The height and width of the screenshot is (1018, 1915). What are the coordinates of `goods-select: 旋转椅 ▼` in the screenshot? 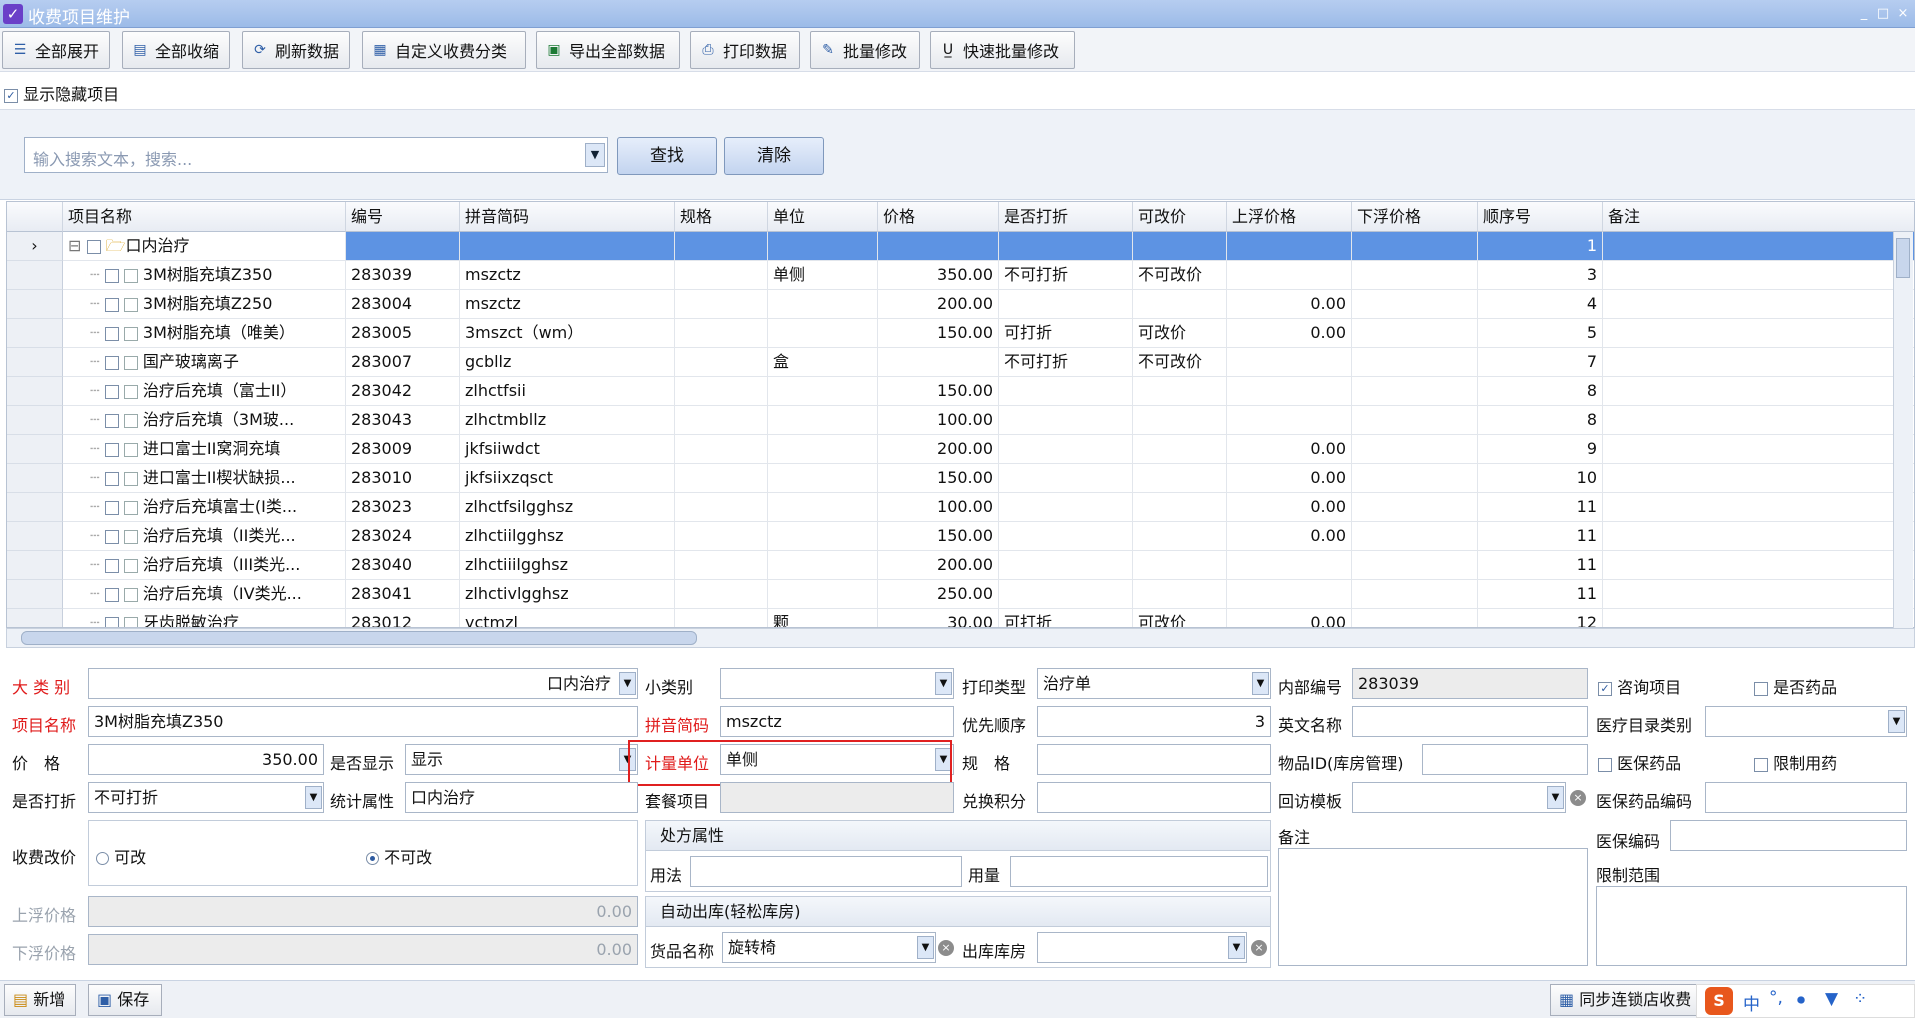 It's located at (829, 947).